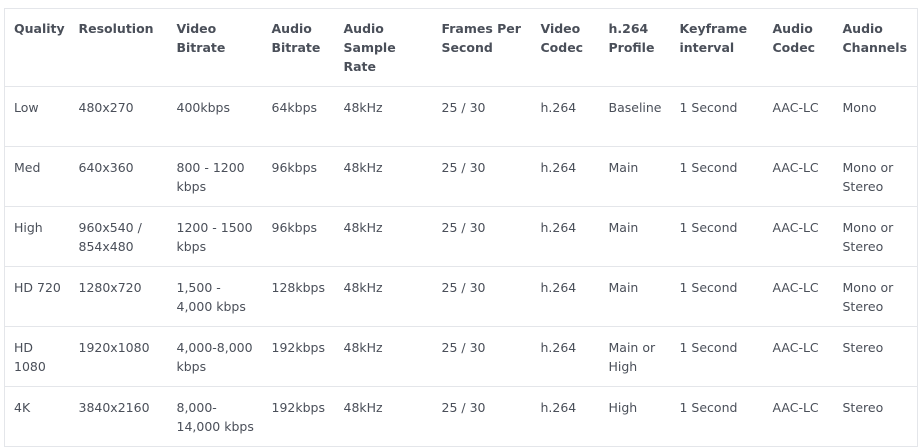 The height and width of the screenshot is (447, 921). What do you see at coordinates (37, 116) in the screenshot?
I see `cell-quality: Low` at bounding box center [37, 116].